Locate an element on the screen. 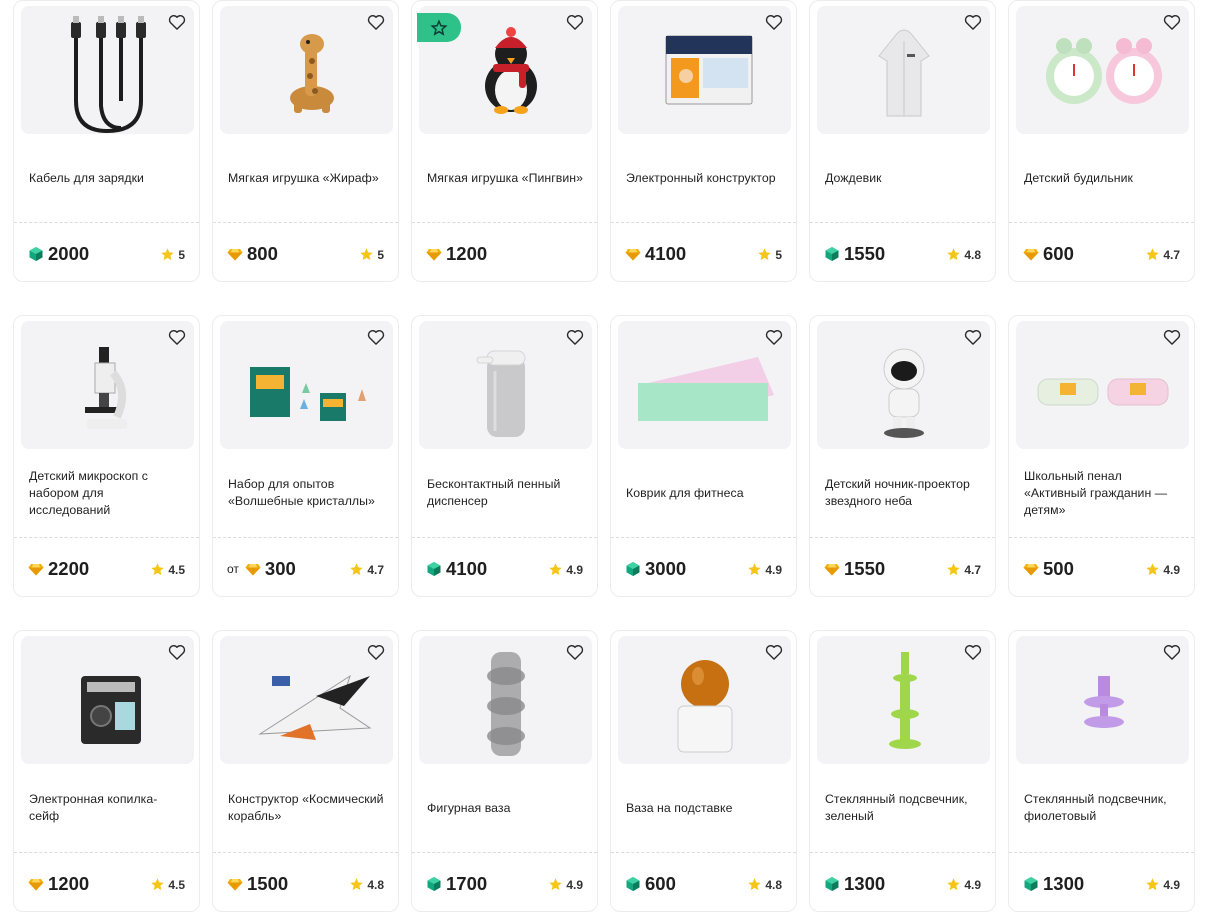 The image size is (1209, 912). product-title: Детский ночник-проектор звездного неба is located at coordinates (903, 493).